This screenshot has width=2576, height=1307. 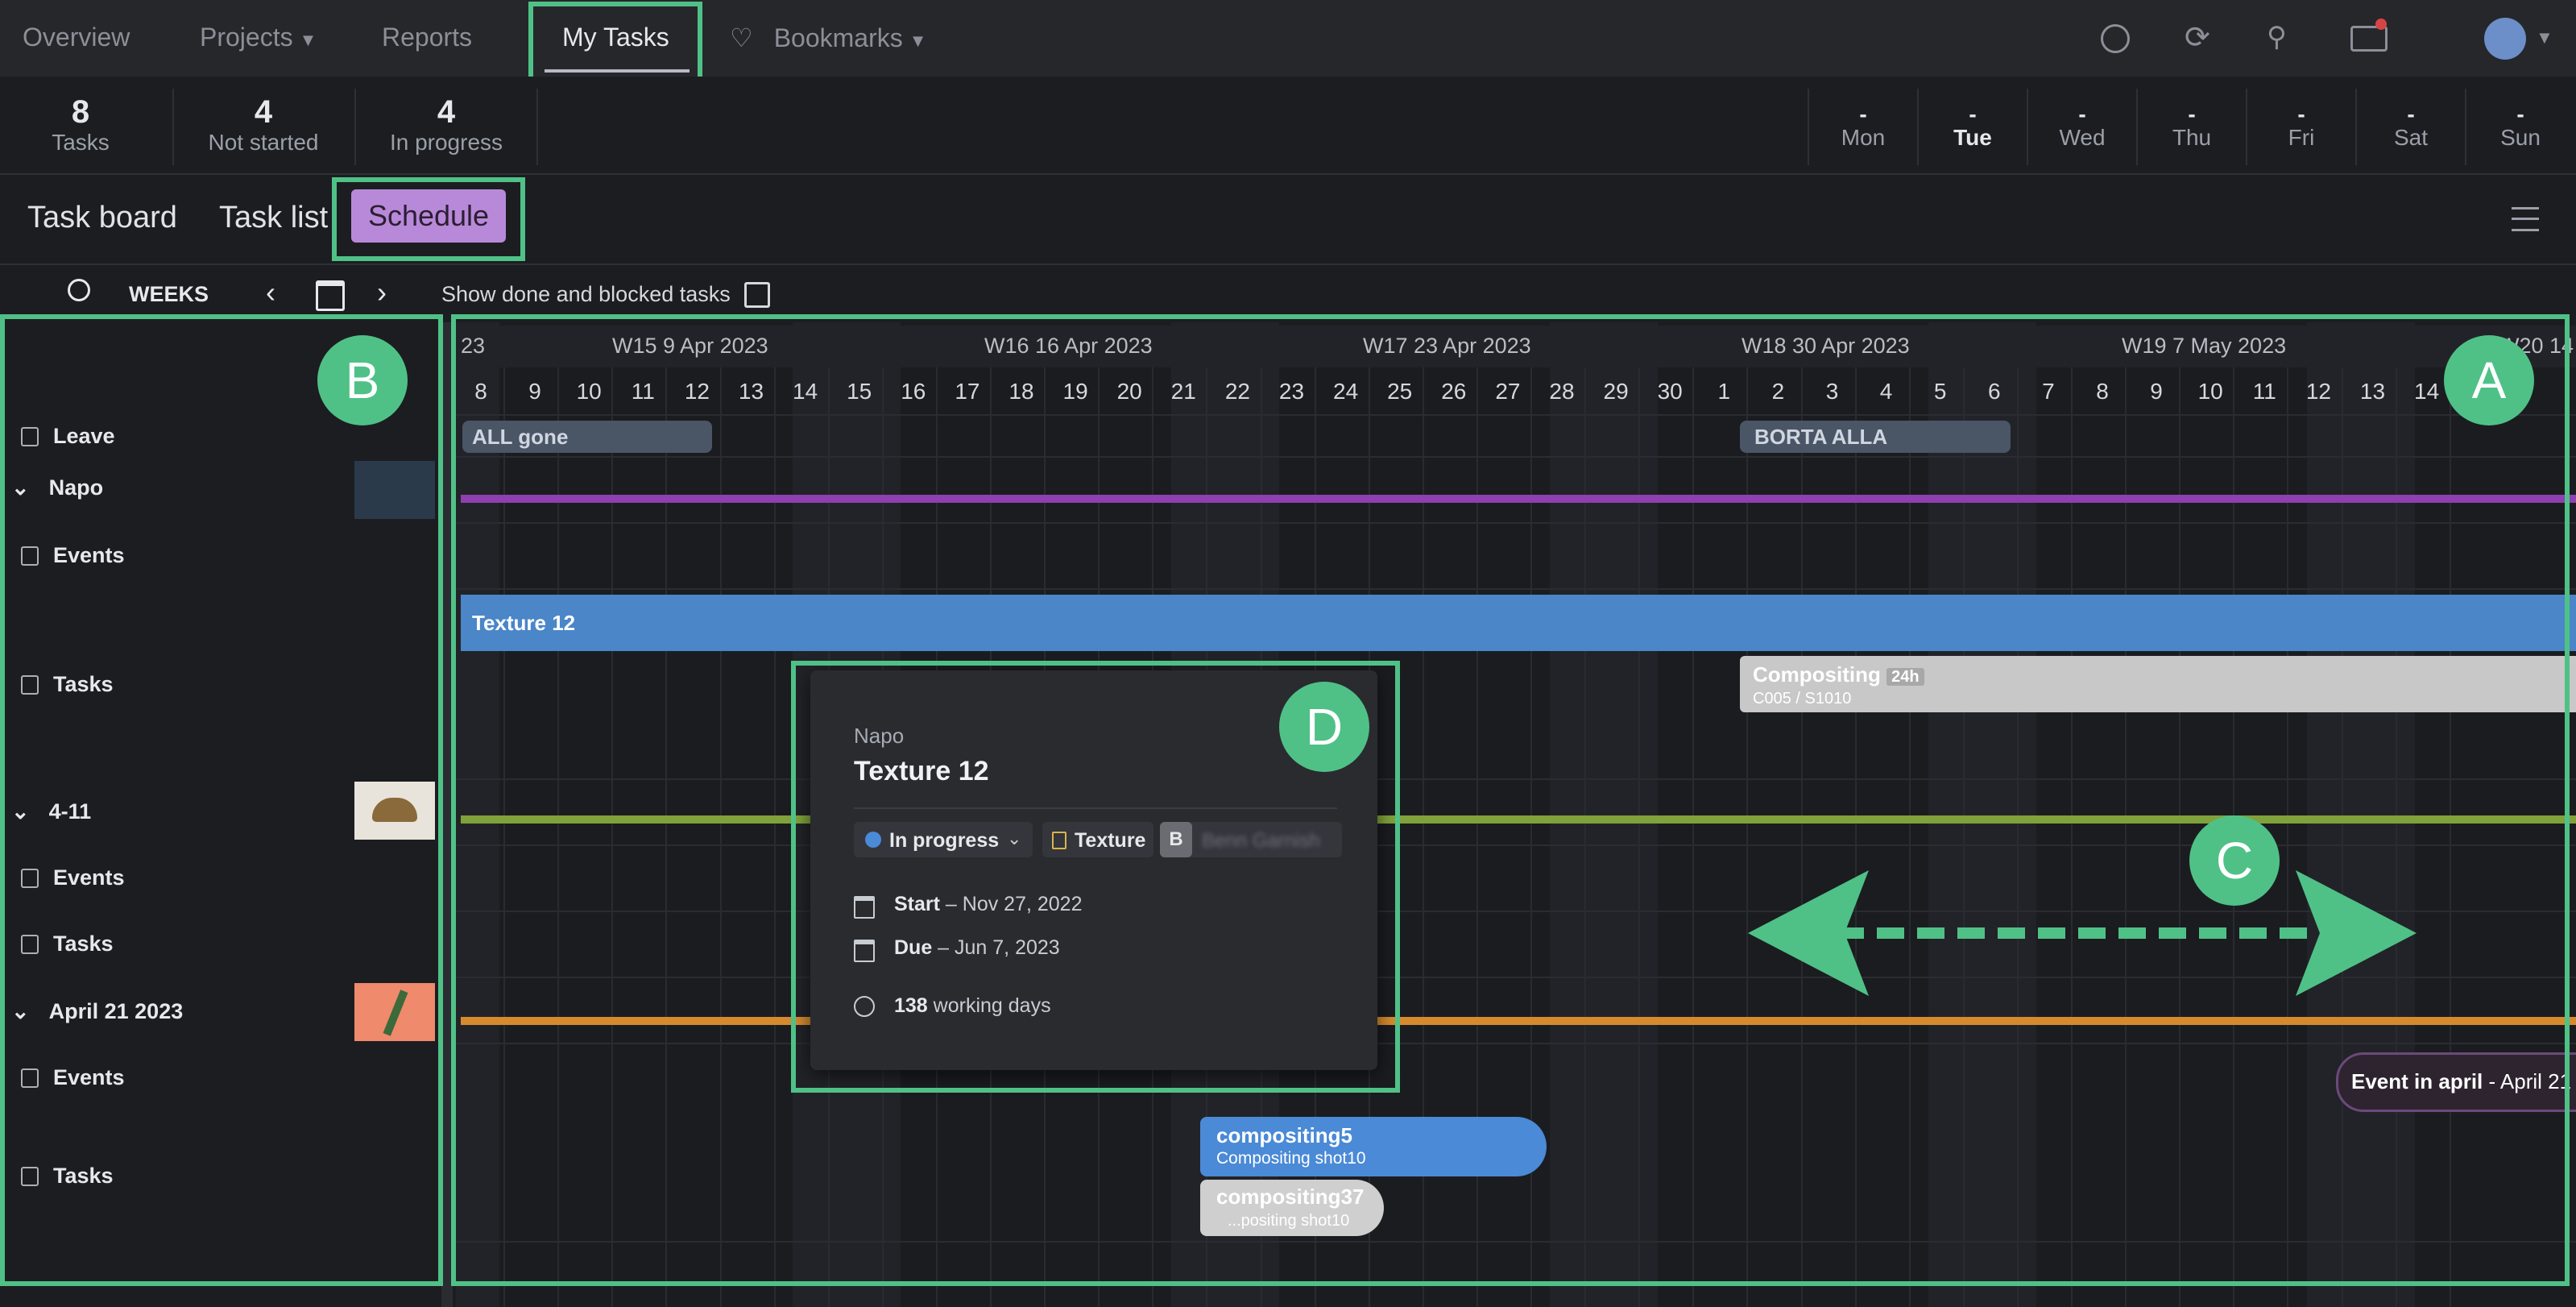 What do you see at coordinates (330, 295) in the screenshot?
I see `calendar-icon` at bounding box center [330, 295].